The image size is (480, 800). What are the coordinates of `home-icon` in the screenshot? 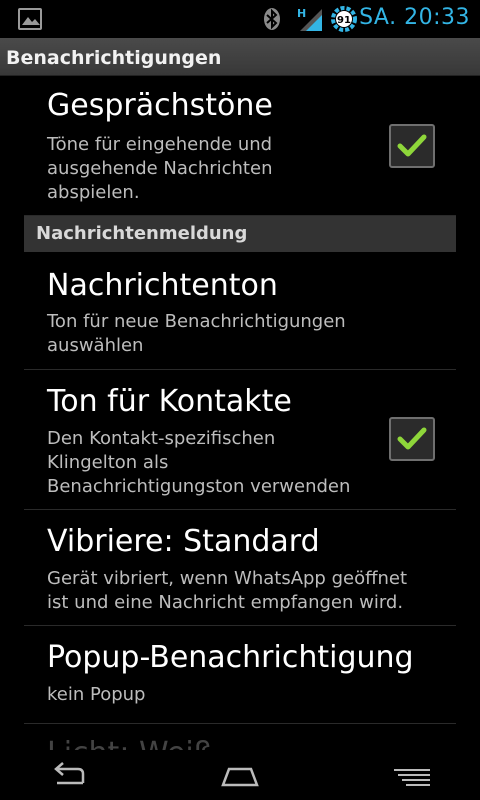 It's located at (240, 775).